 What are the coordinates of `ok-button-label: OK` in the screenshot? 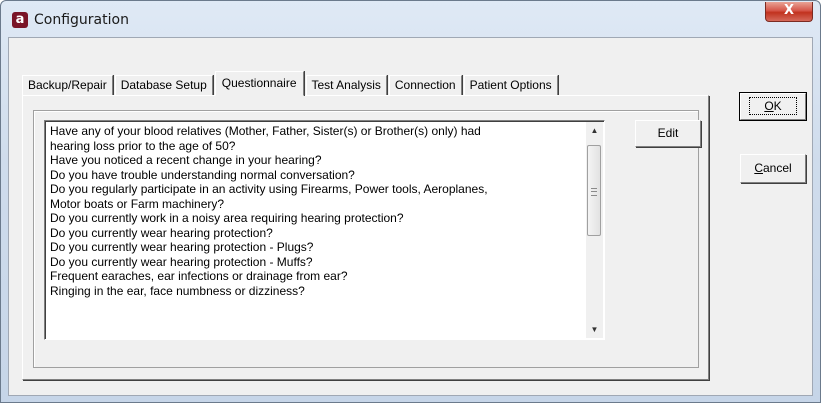 It's located at (773, 106).